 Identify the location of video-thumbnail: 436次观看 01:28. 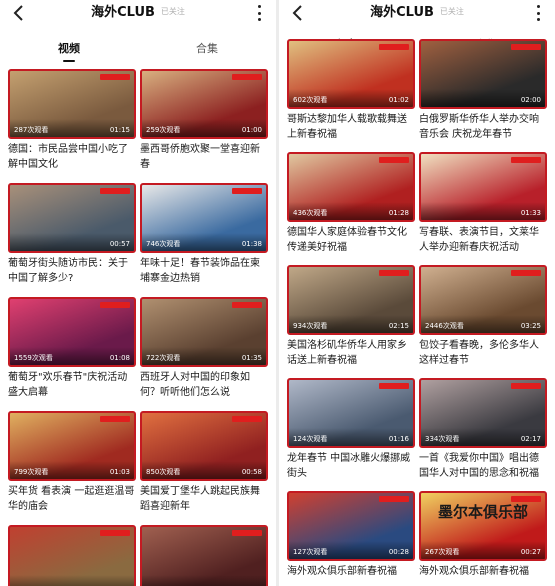
(351, 187).